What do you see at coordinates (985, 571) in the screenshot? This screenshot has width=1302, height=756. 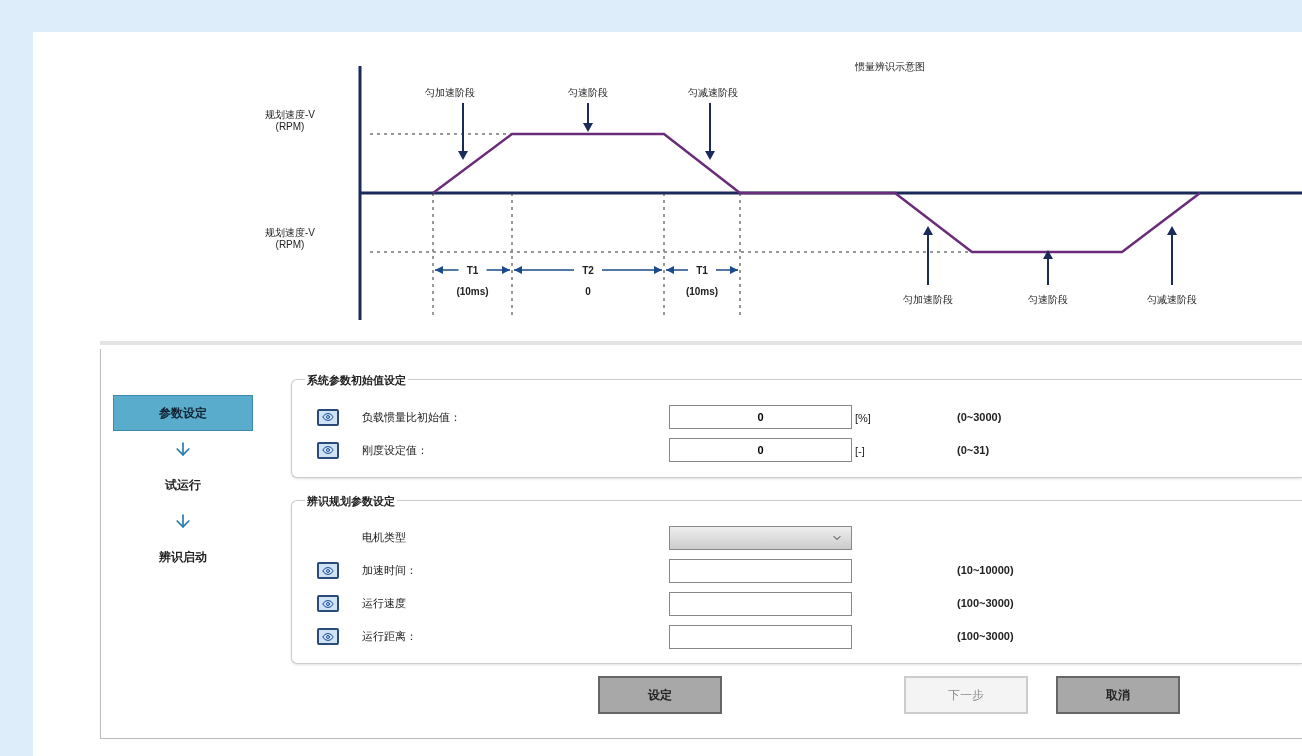 I see `range-label: (10~10000)` at bounding box center [985, 571].